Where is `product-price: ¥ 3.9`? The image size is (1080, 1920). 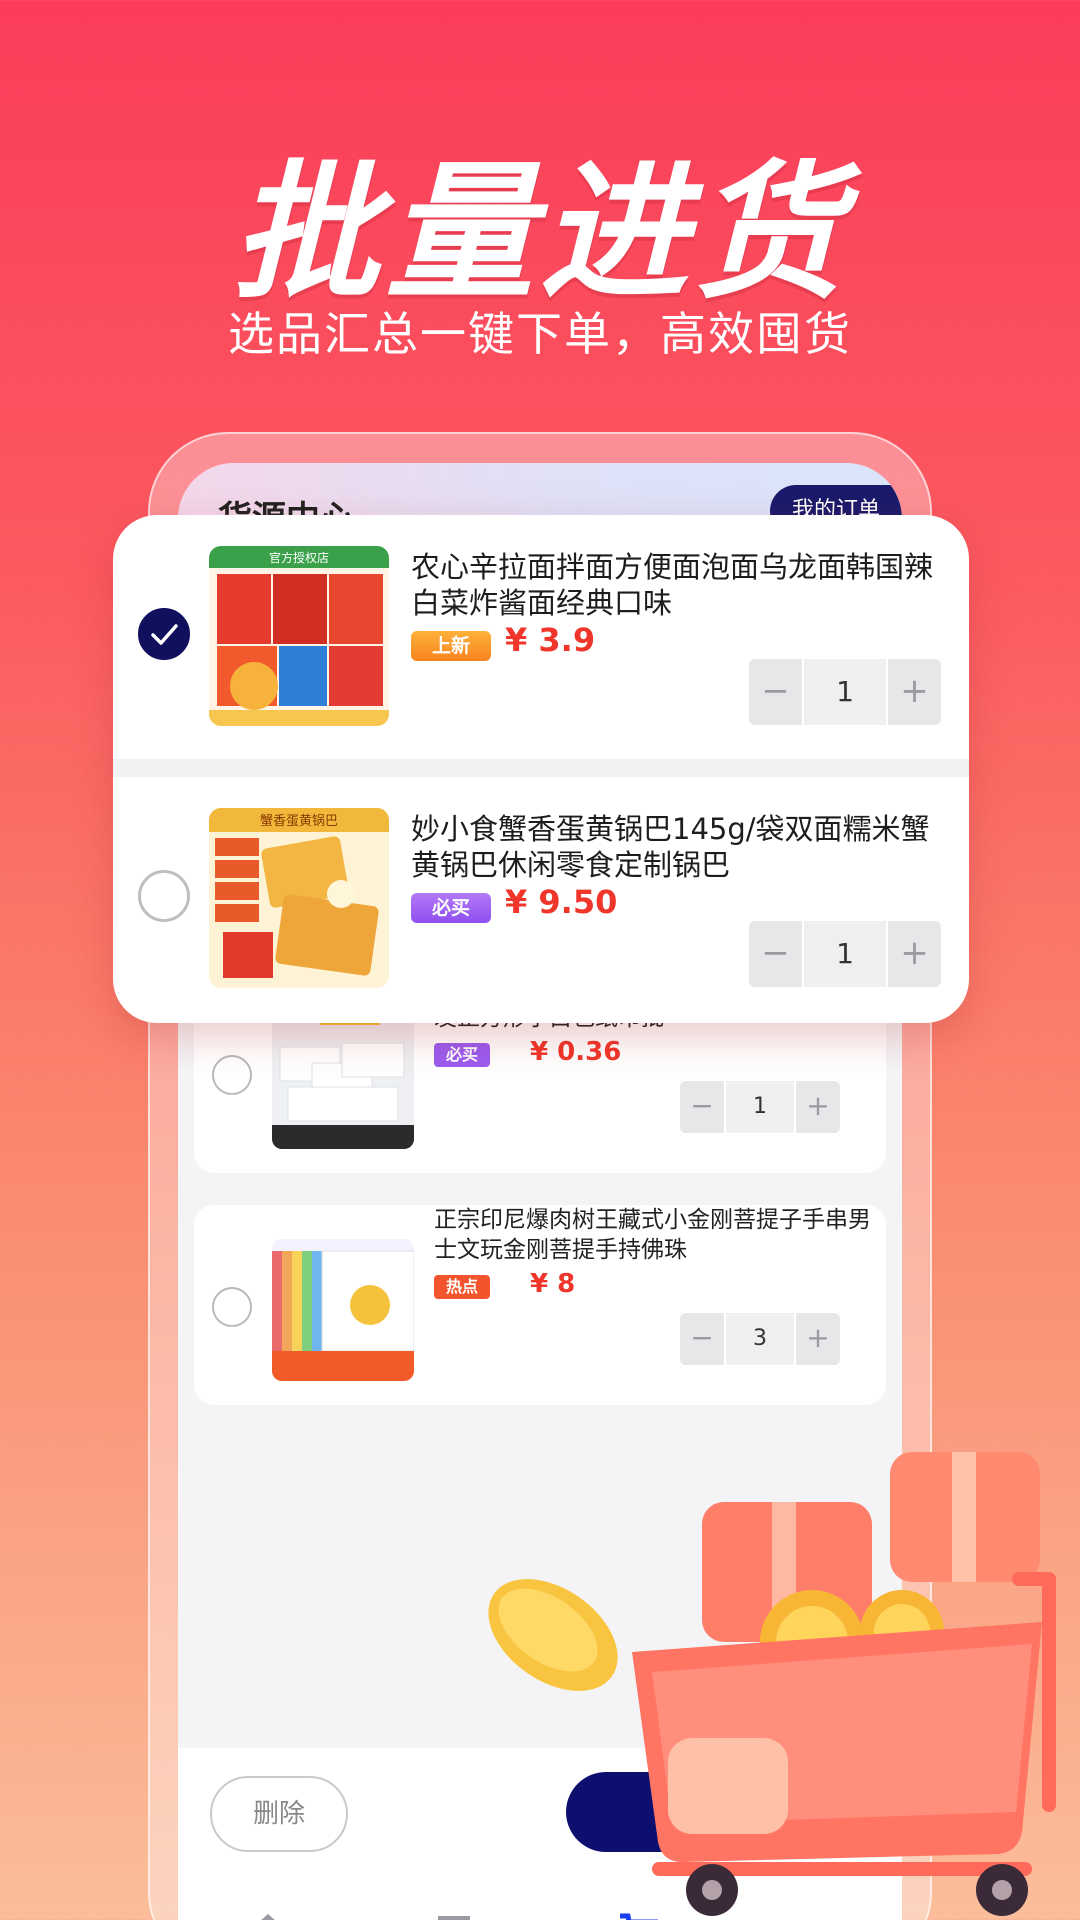 product-price: ¥ 3.9 is located at coordinates (550, 640).